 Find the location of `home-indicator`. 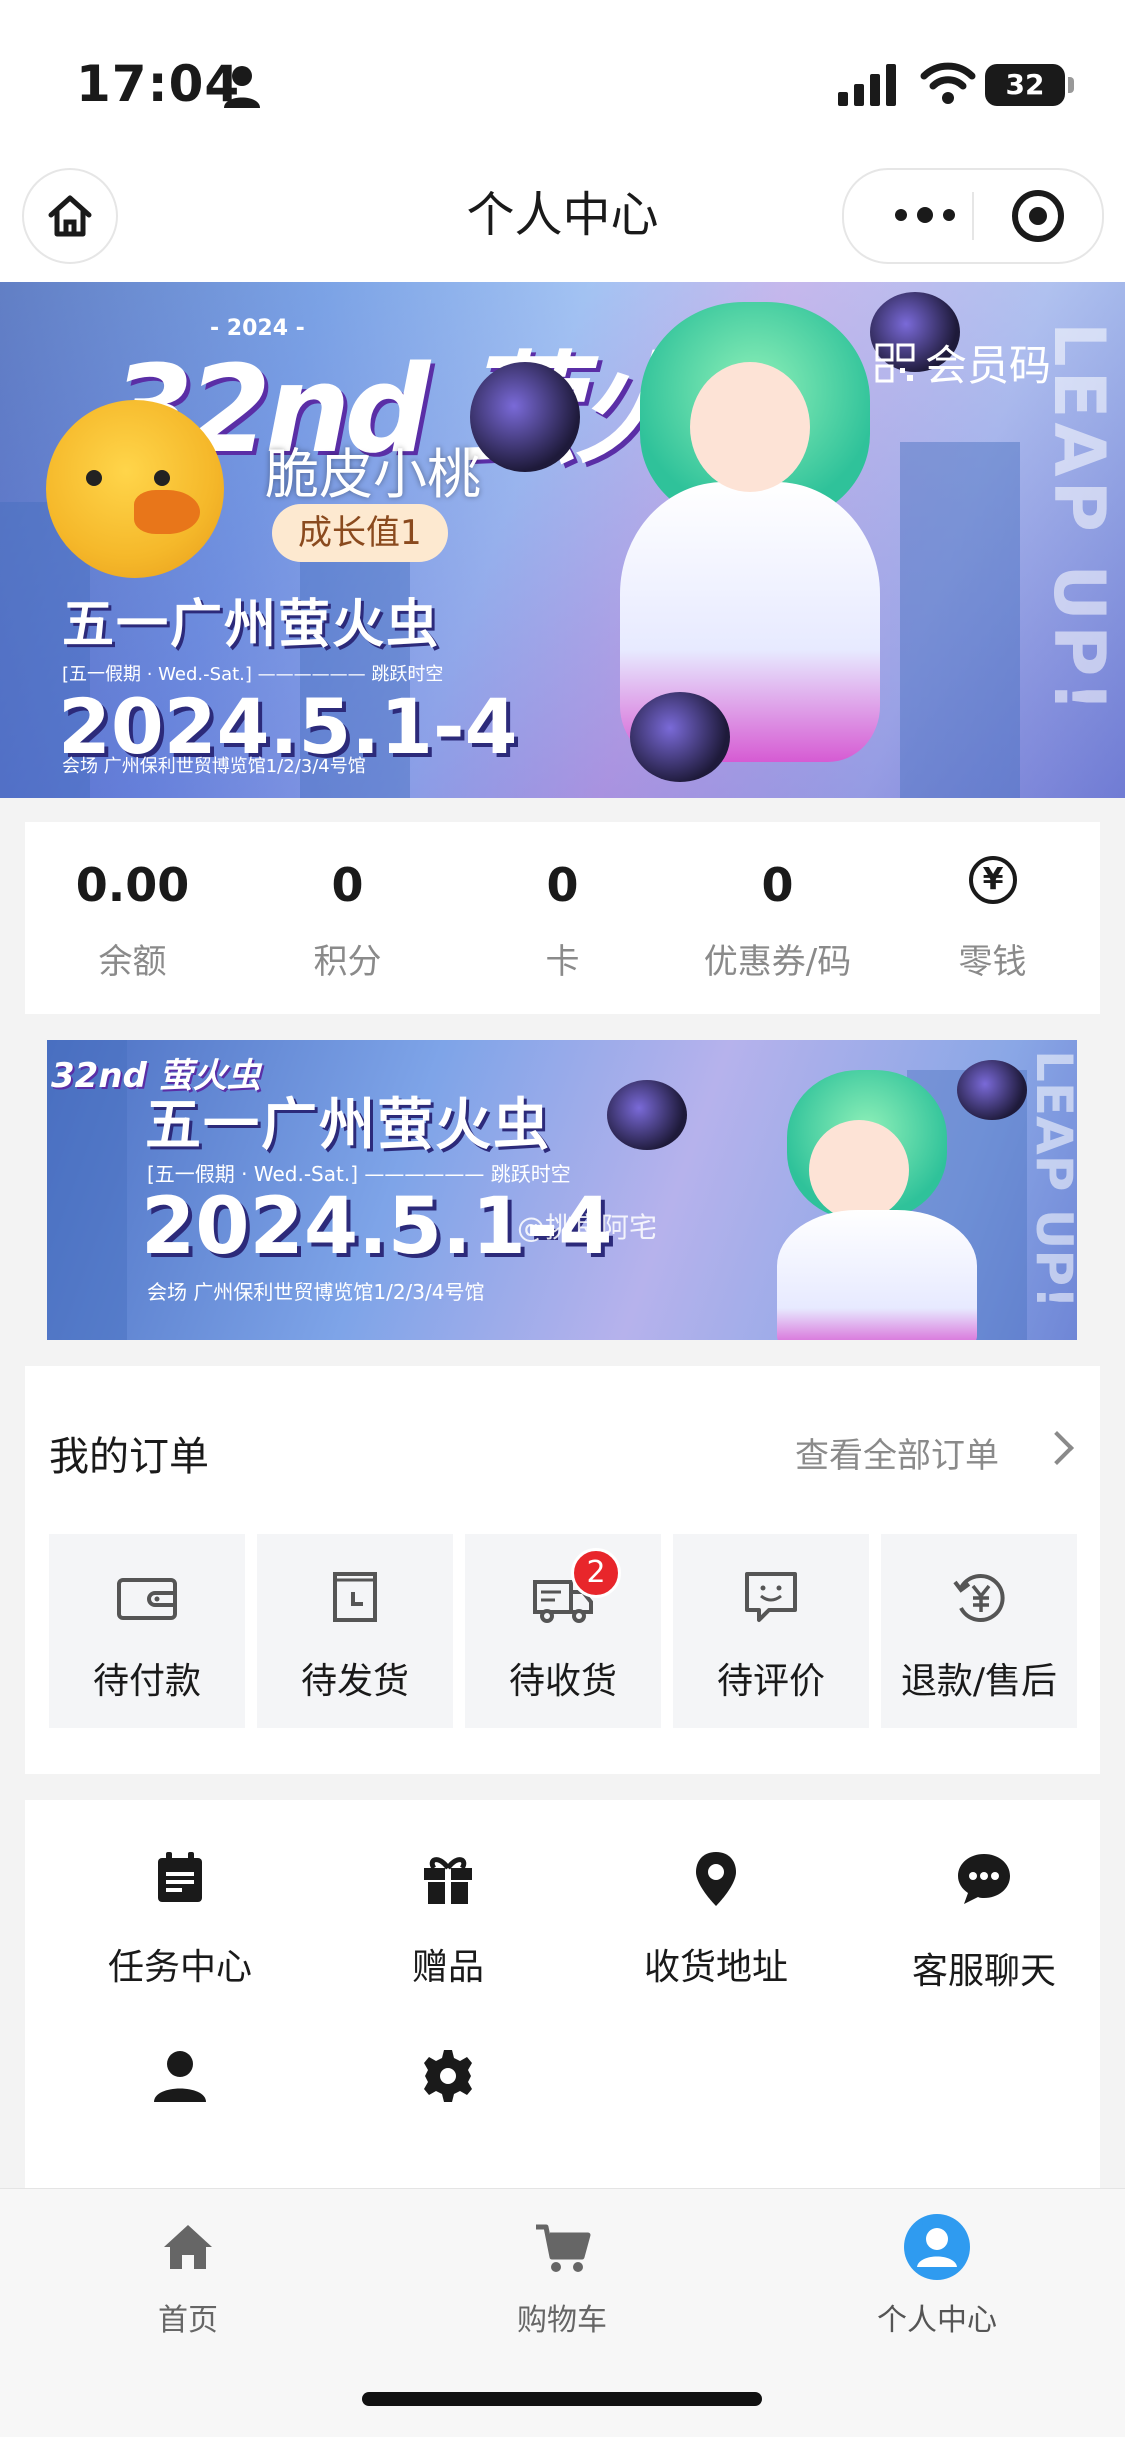

home-indicator is located at coordinates (562, 2399).